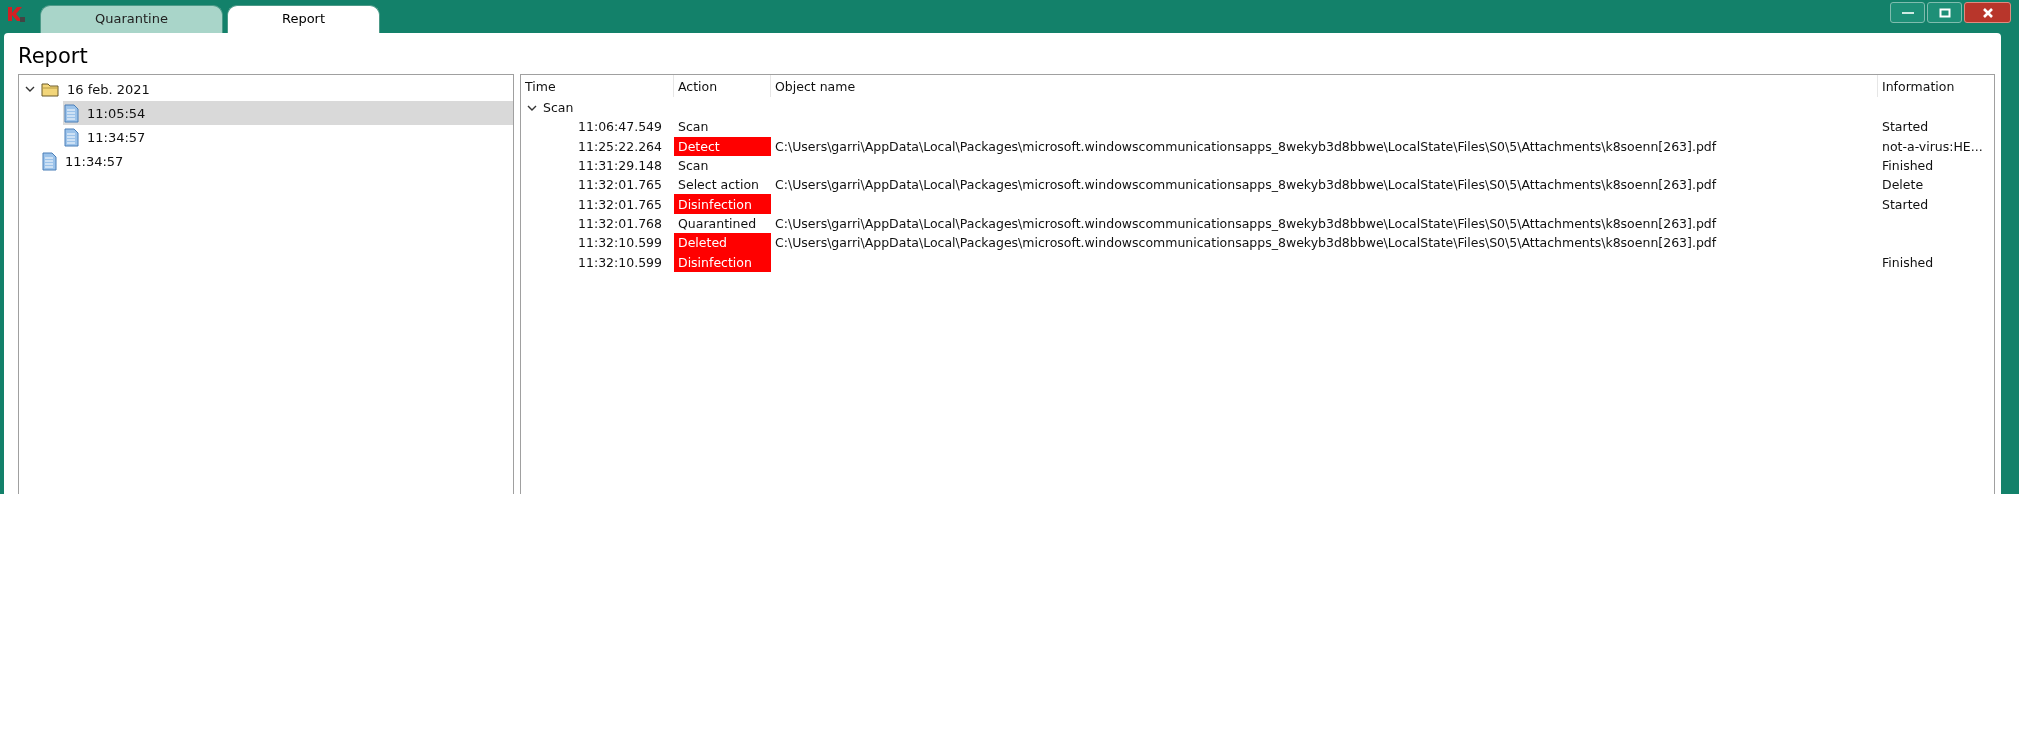 Image resolution: width=2019 pixels, height=734 pixels. I want to click on tab: Quarantine, so click(131, 19).